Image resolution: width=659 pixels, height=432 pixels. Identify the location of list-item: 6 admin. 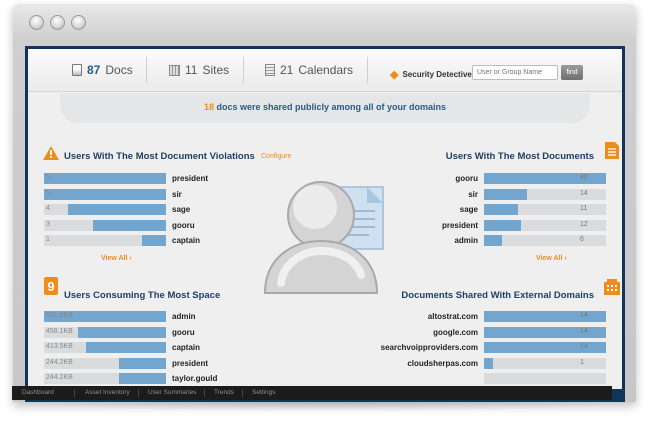
(530, 241).